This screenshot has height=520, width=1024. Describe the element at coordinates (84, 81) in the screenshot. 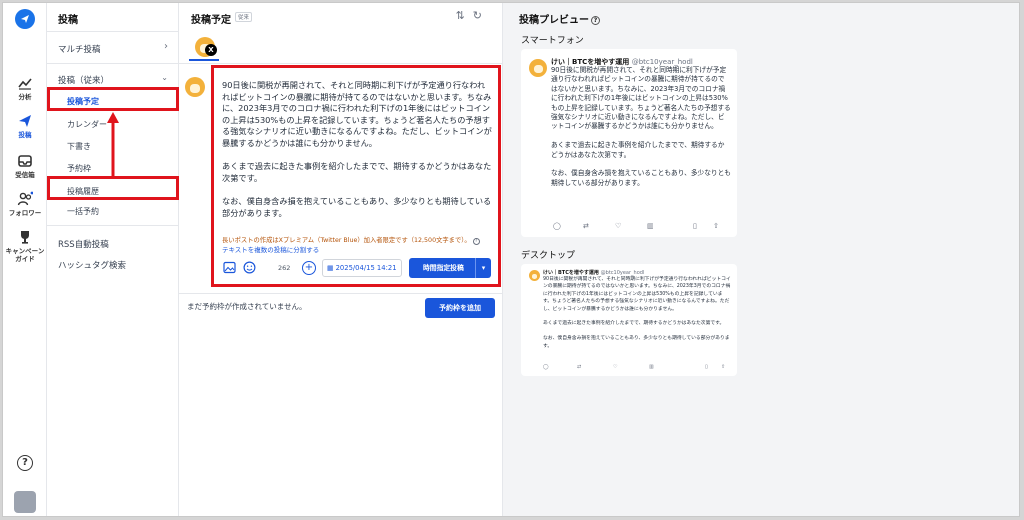

I see `menu-legacy-post-label: 投稿（従来）` at that location.